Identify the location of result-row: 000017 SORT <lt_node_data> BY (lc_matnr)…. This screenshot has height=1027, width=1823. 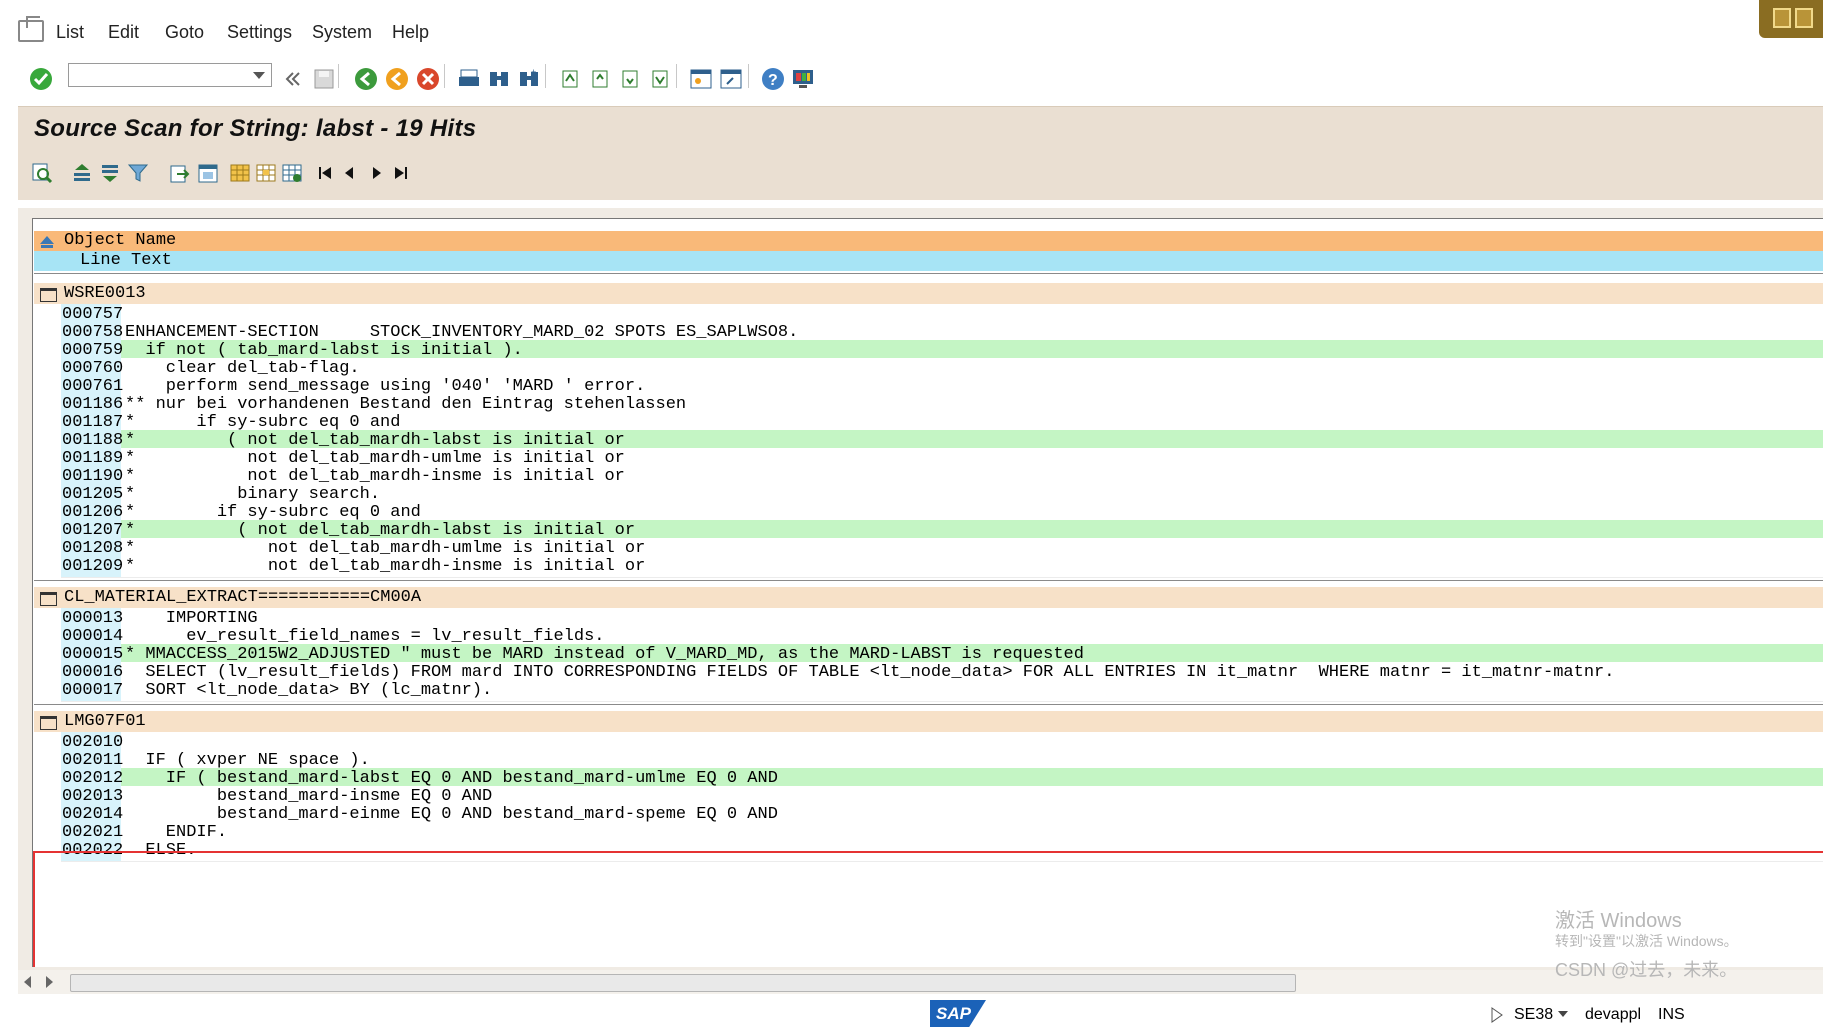
(942, 691).